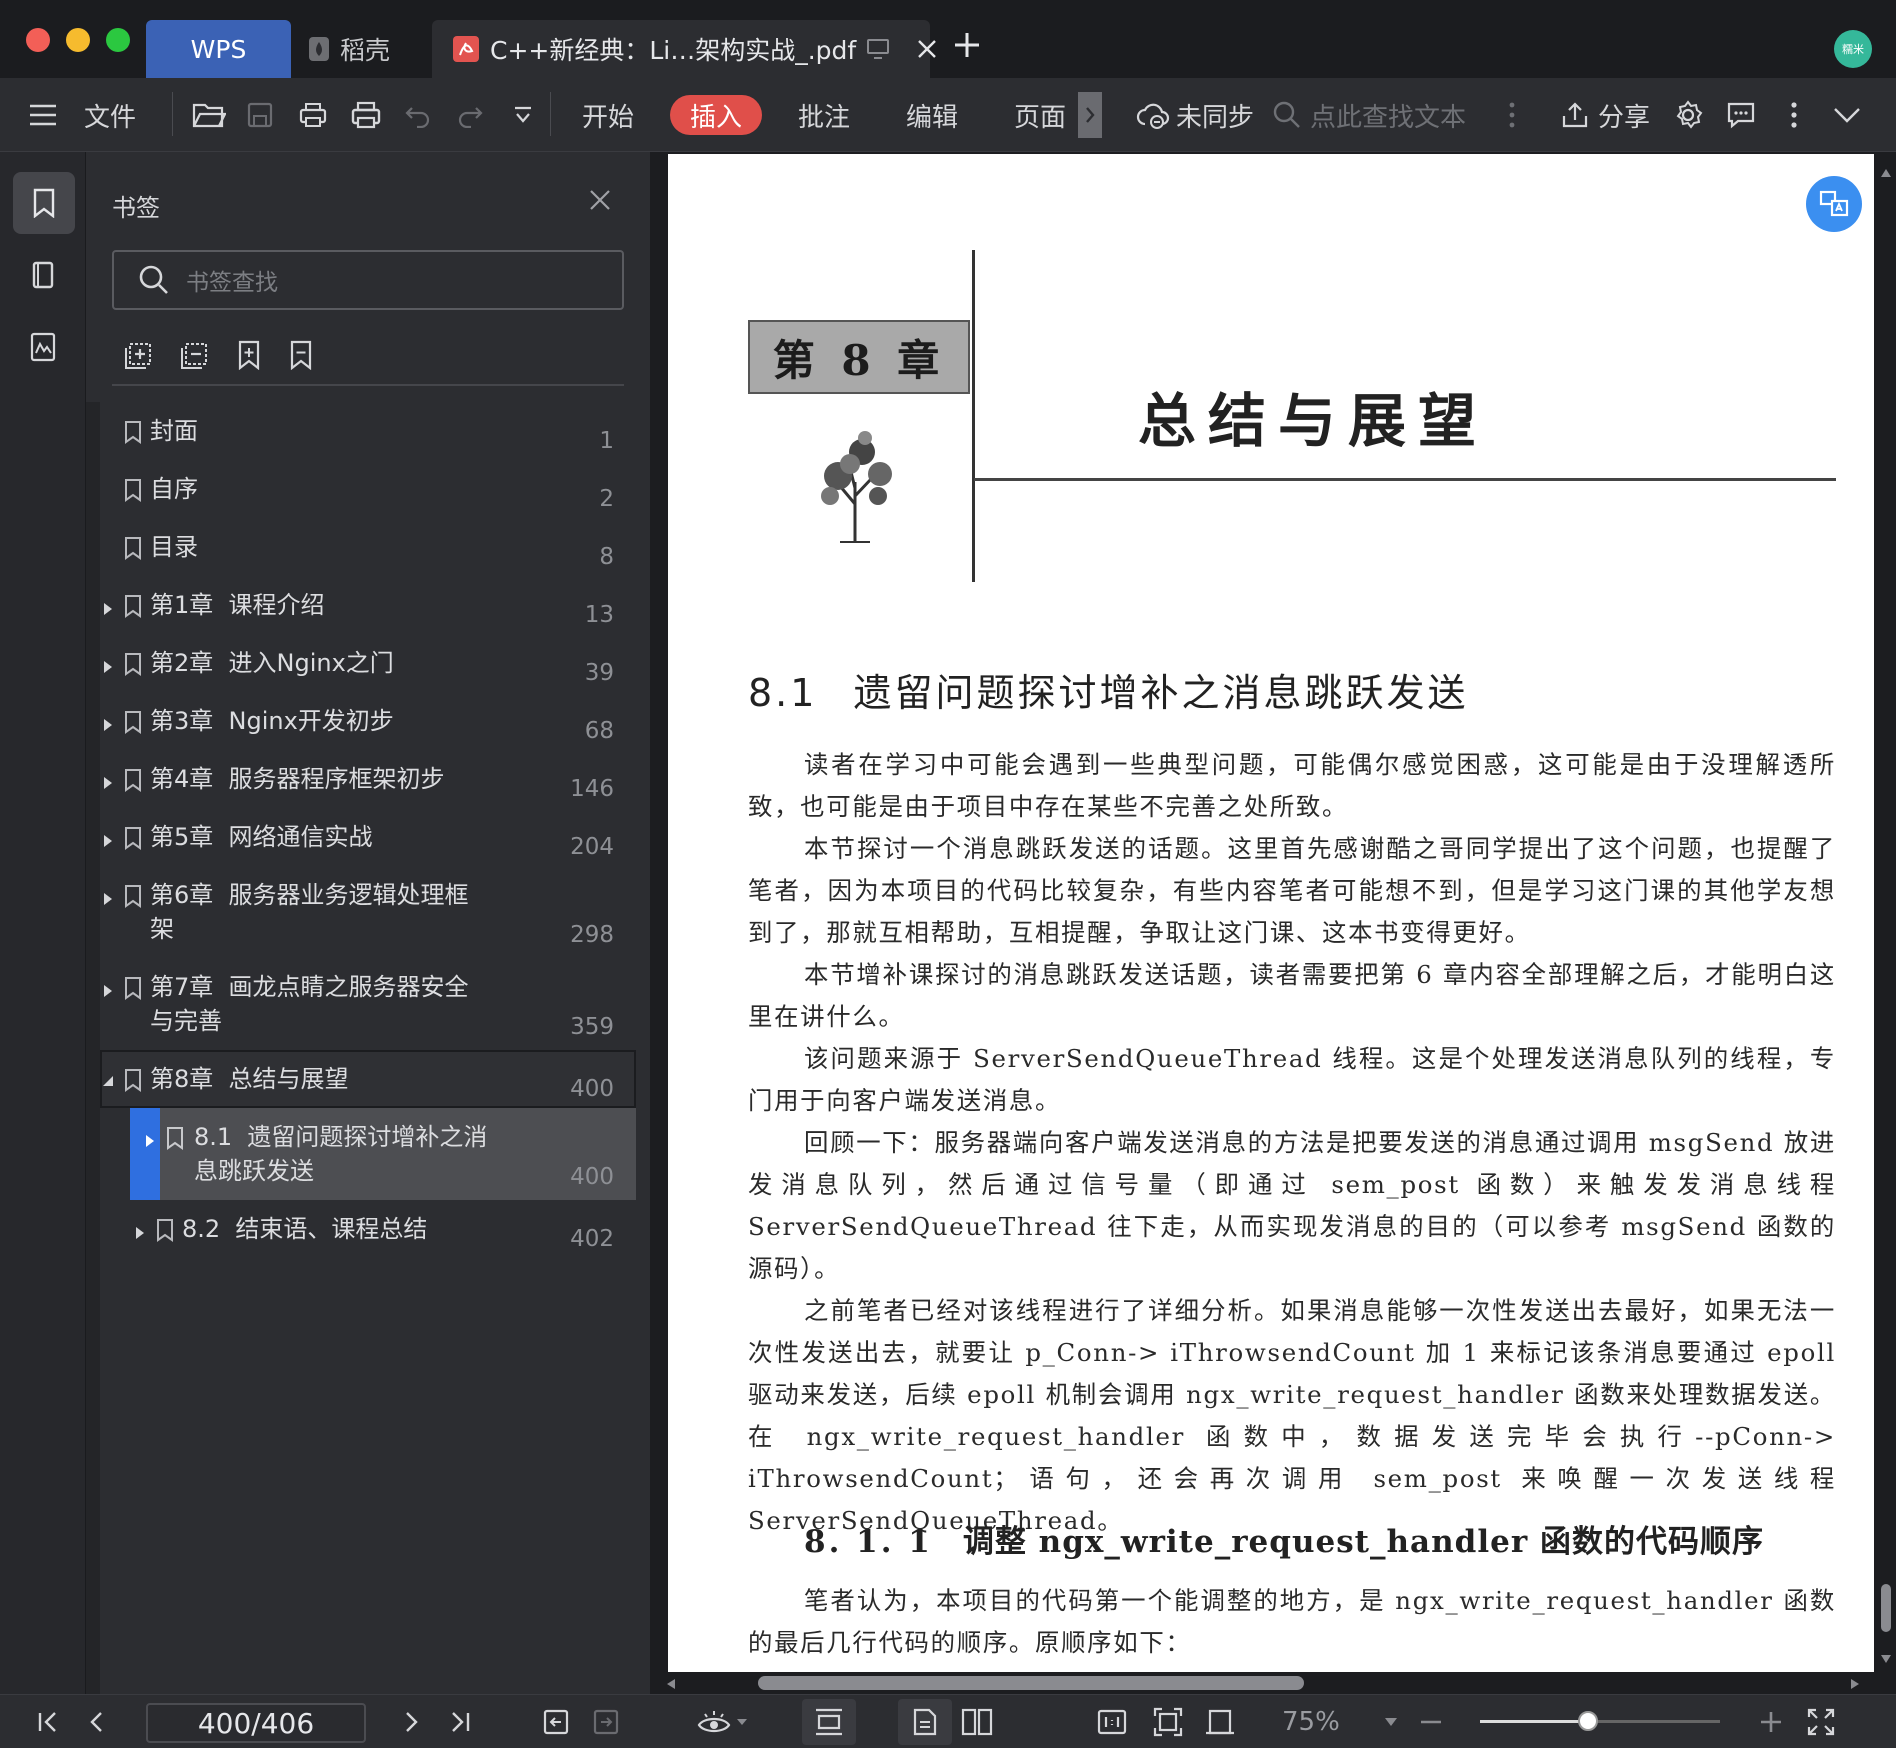 The width and height of the screenshot is (1896, 1748). What do you see at coordinates (1605, 115) in the screenshot?
I see `share-button: 分享` at bounding box center [1605, 115].